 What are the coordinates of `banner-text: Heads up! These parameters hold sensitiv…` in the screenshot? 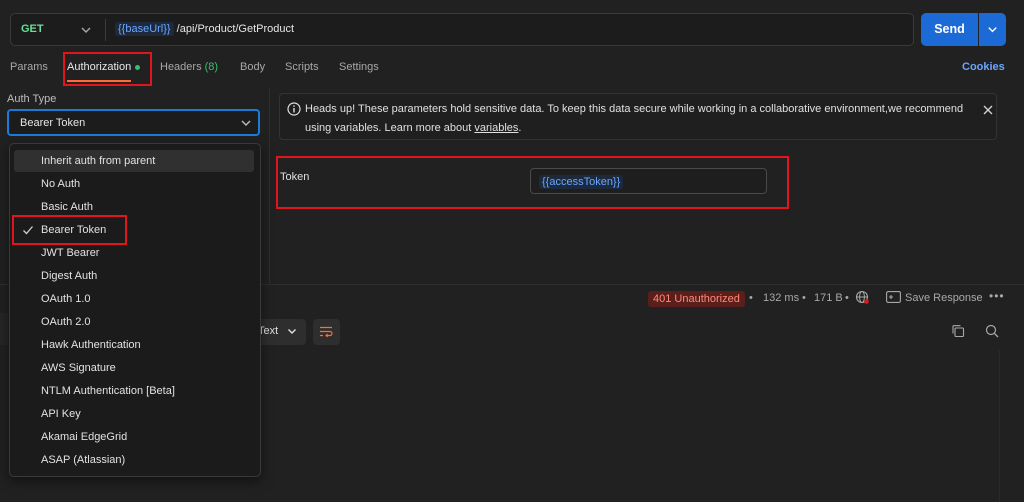 It's located at (634, 118).